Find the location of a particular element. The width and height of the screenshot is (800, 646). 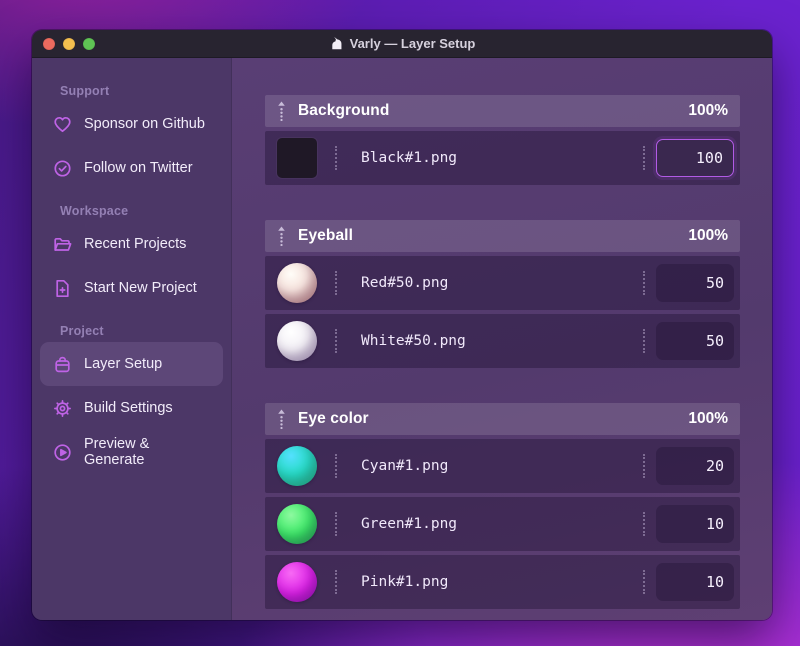

layer-row: White#50.png is located at coordinates (502, 341).